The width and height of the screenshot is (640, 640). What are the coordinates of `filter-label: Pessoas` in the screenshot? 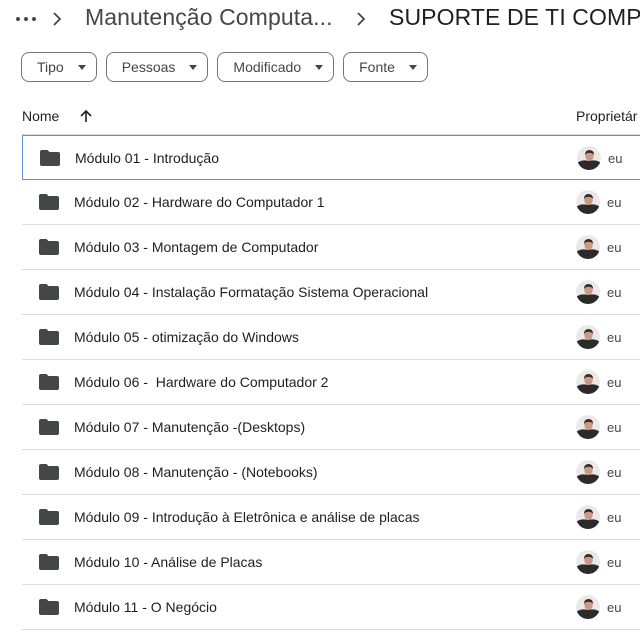 It's located at (148, 67).